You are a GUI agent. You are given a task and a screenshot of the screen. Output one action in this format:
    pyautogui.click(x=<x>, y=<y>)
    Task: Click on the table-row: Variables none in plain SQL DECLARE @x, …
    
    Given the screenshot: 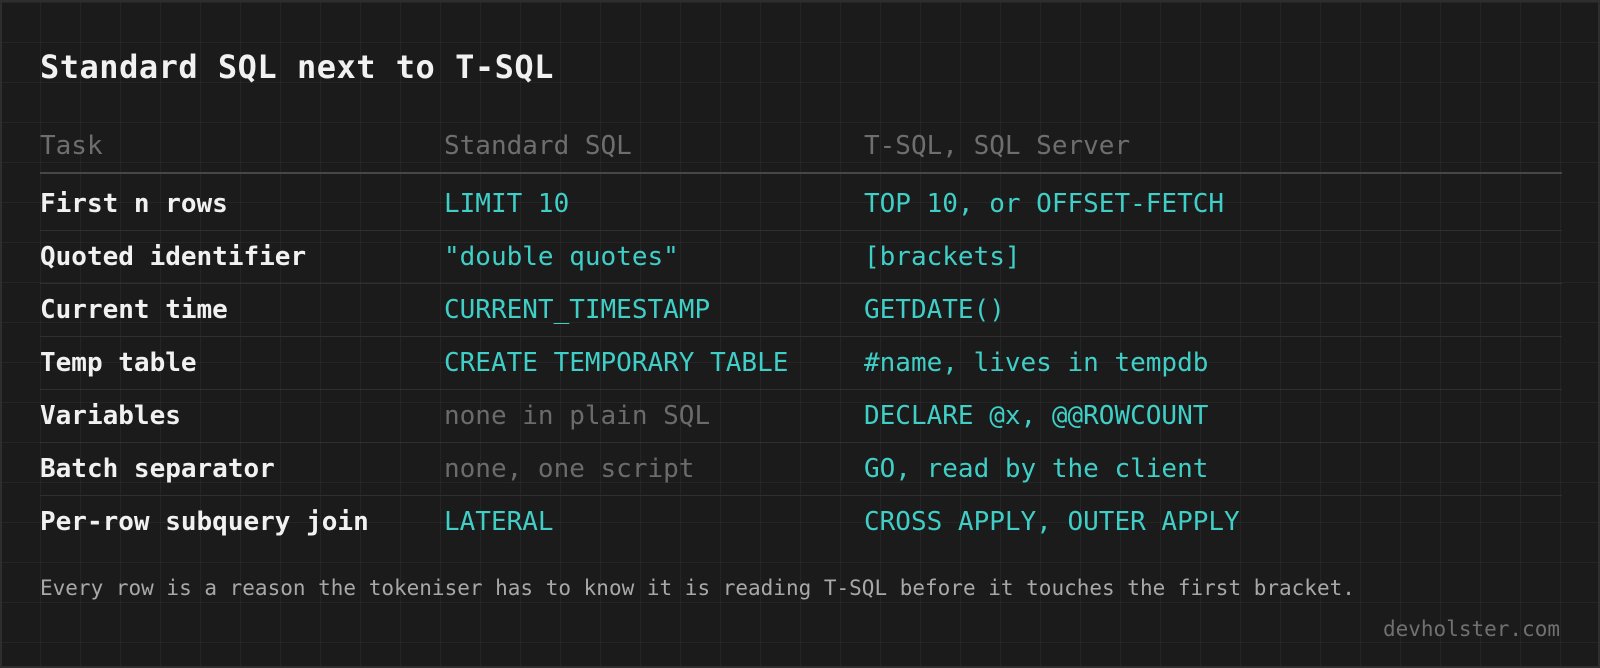 What is the action you would take?
    pyautogui.click(x=801, y=416)
    